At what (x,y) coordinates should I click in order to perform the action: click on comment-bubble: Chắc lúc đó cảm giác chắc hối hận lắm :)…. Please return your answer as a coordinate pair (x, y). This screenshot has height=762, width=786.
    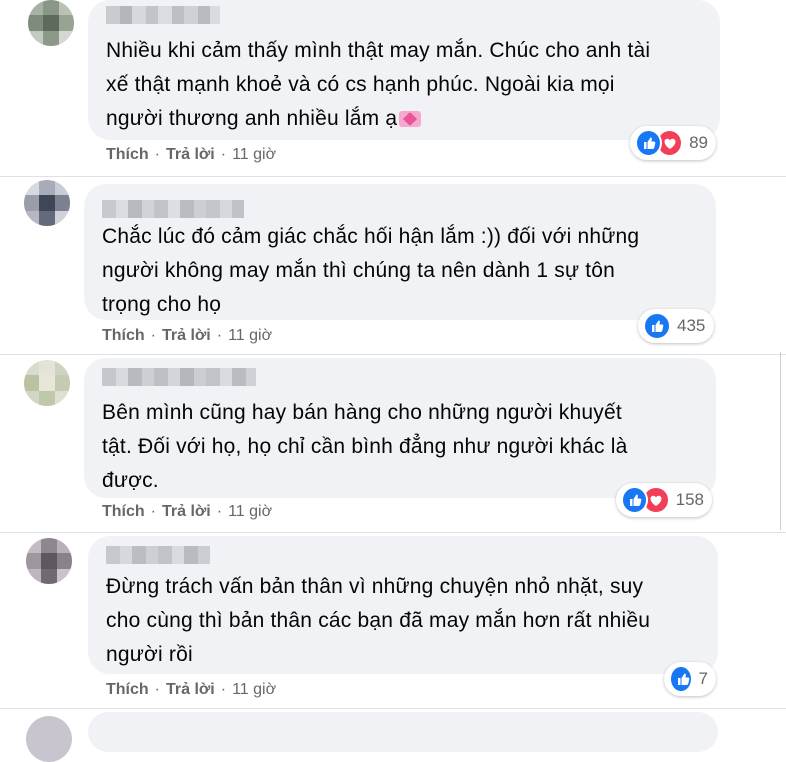
    Looking at the image, I should click on (400, 252).